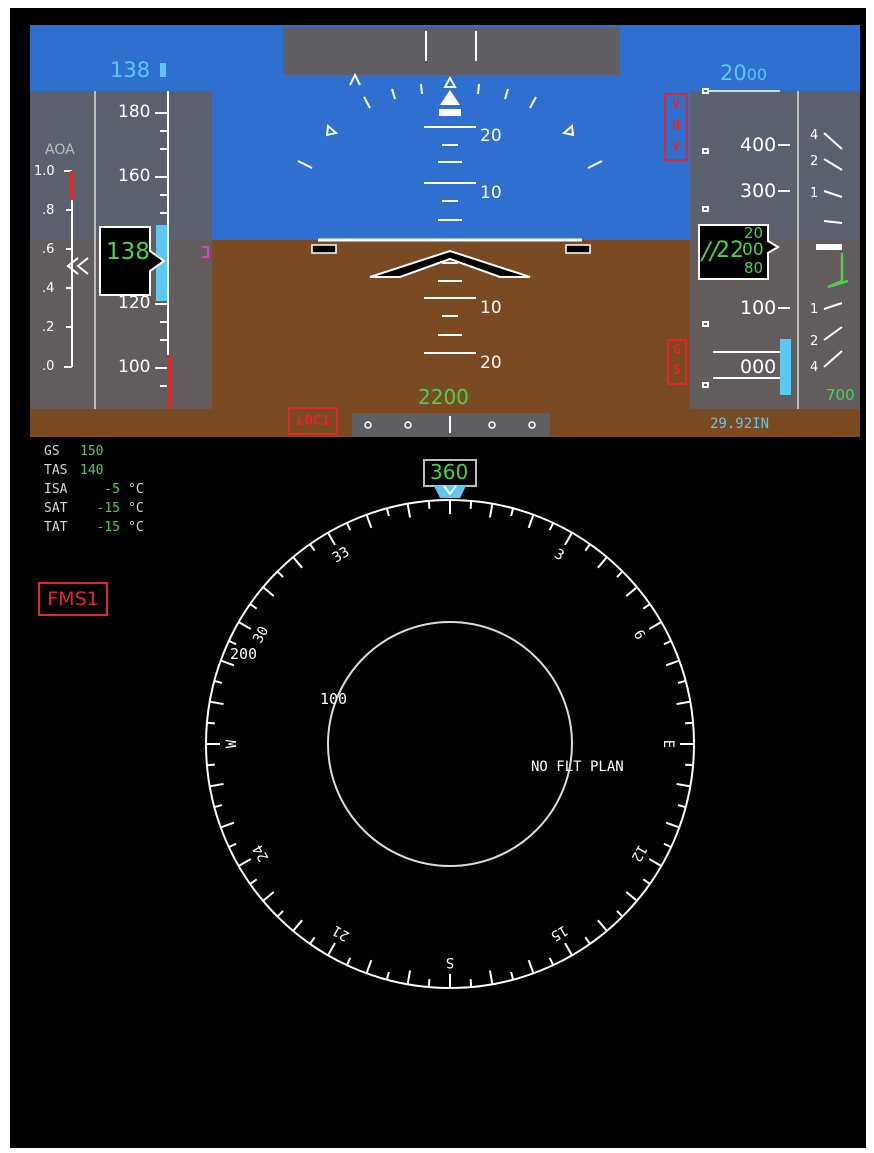 This screenshot has width=874, height=1153. I want to click on compass-label: 15, so click(559, 933).